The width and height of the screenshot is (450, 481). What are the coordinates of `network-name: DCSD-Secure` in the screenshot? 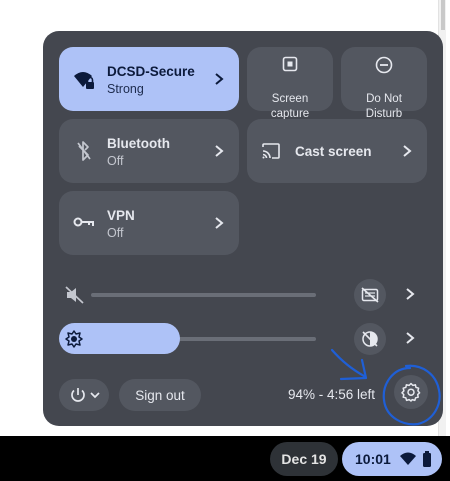 It's located at (151, 71).